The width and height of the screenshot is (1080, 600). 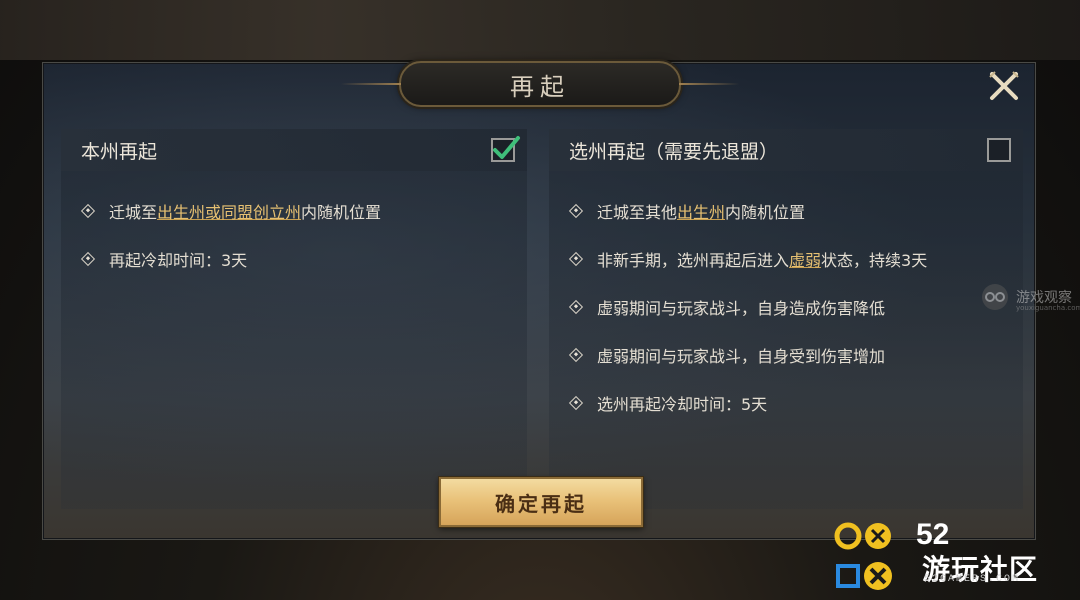 I want to click on logo-number: 52, so click(x=933, y=534).